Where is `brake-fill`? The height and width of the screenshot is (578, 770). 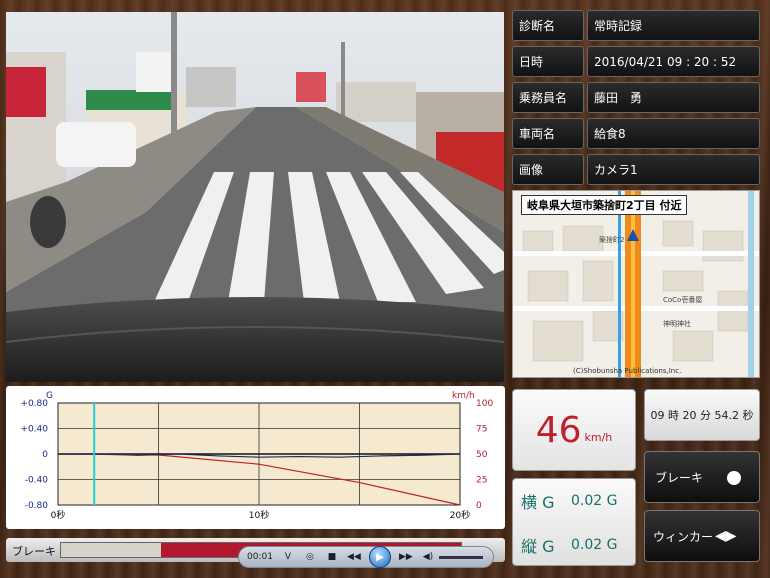 brake-fill is located at coordinates (111, 550).